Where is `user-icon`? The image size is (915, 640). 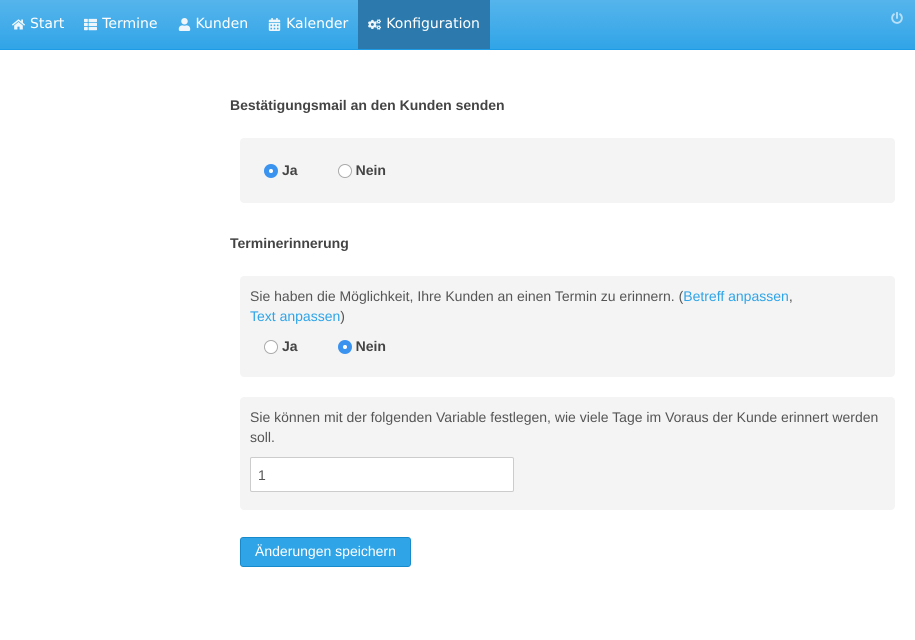 user-icon is located at coordinates (184, 24).